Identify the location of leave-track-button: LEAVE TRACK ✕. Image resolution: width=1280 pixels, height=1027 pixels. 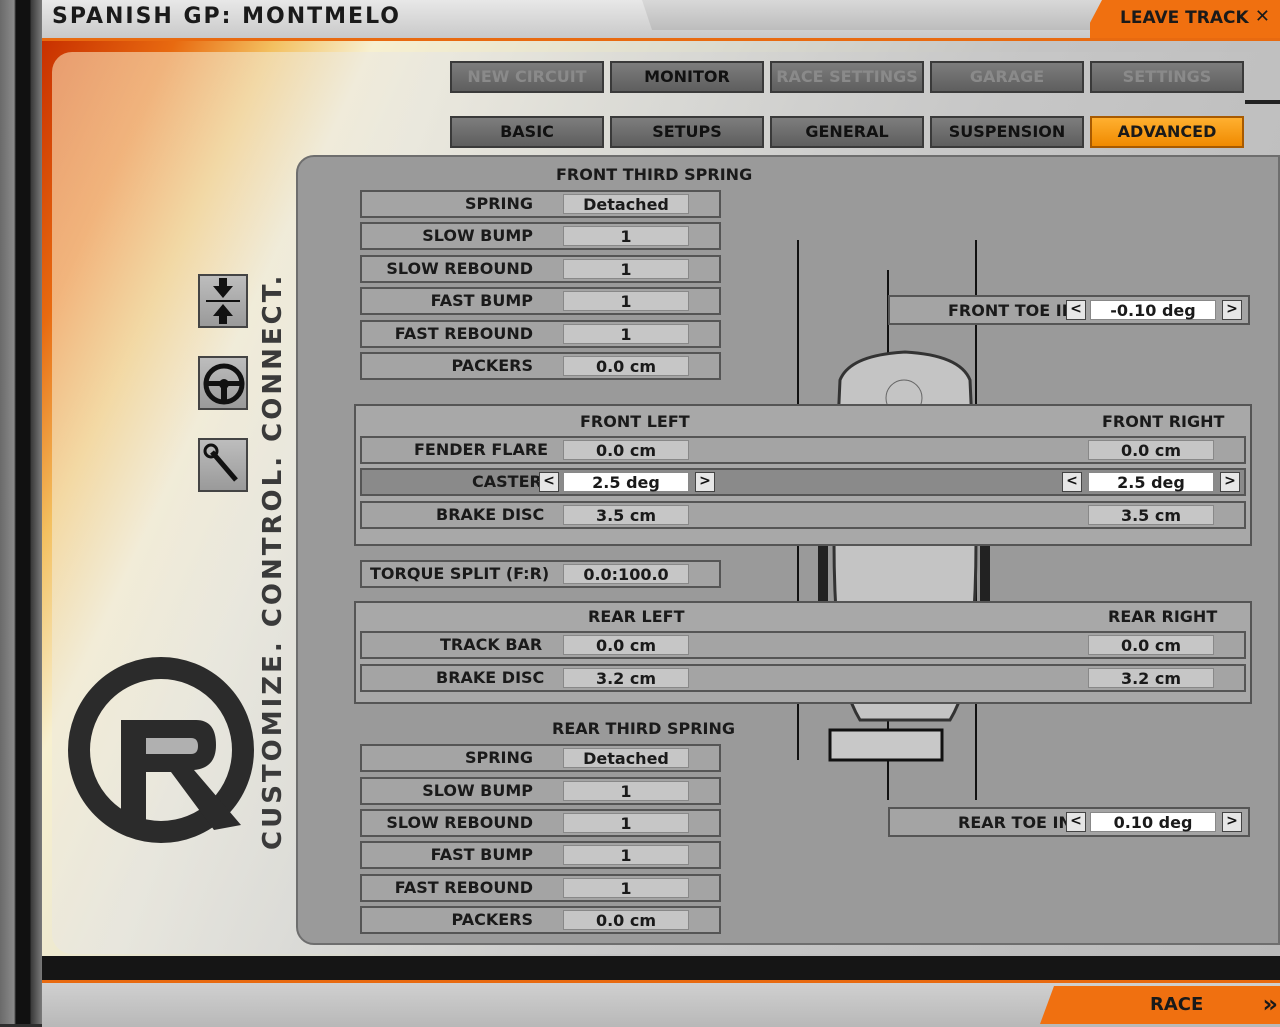
(1185, 19).